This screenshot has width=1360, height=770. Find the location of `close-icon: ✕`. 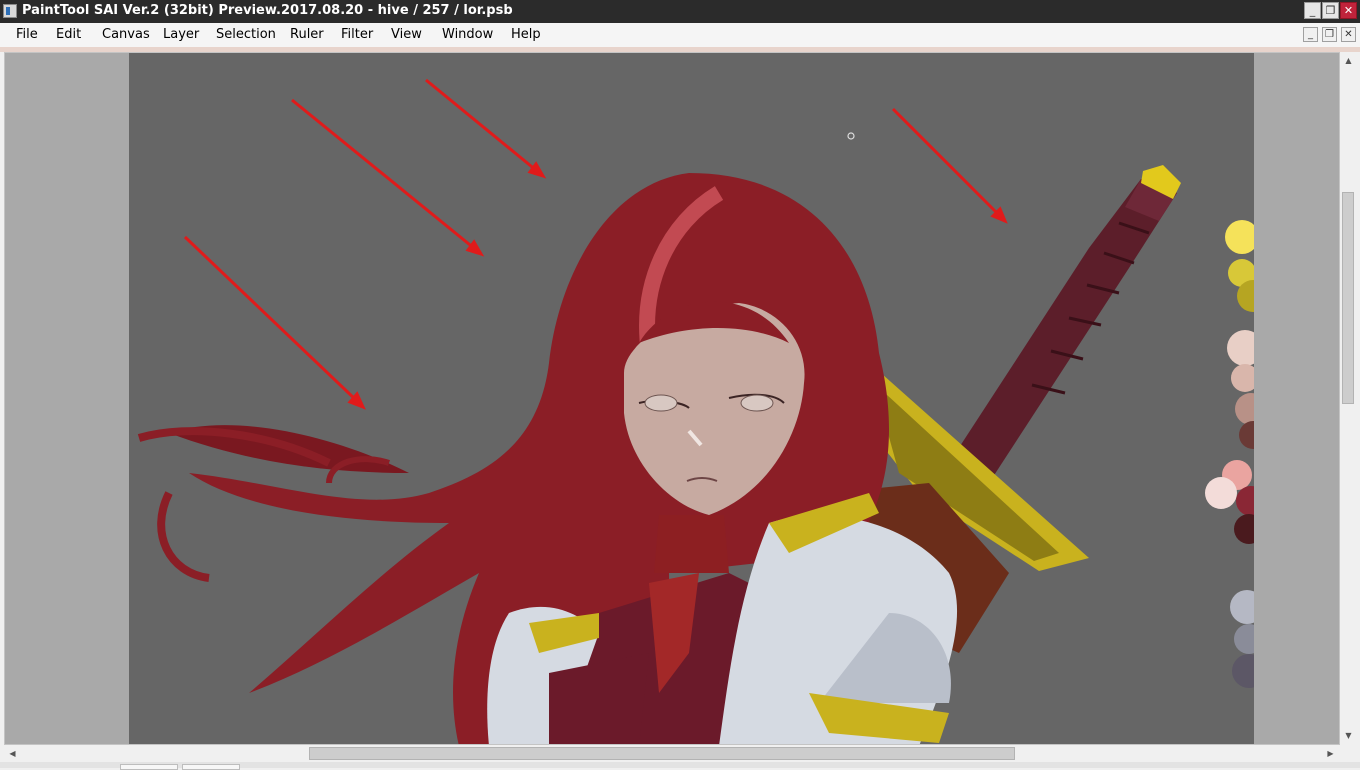

close-icon: ✕ is located at coordinates (1348, 10).